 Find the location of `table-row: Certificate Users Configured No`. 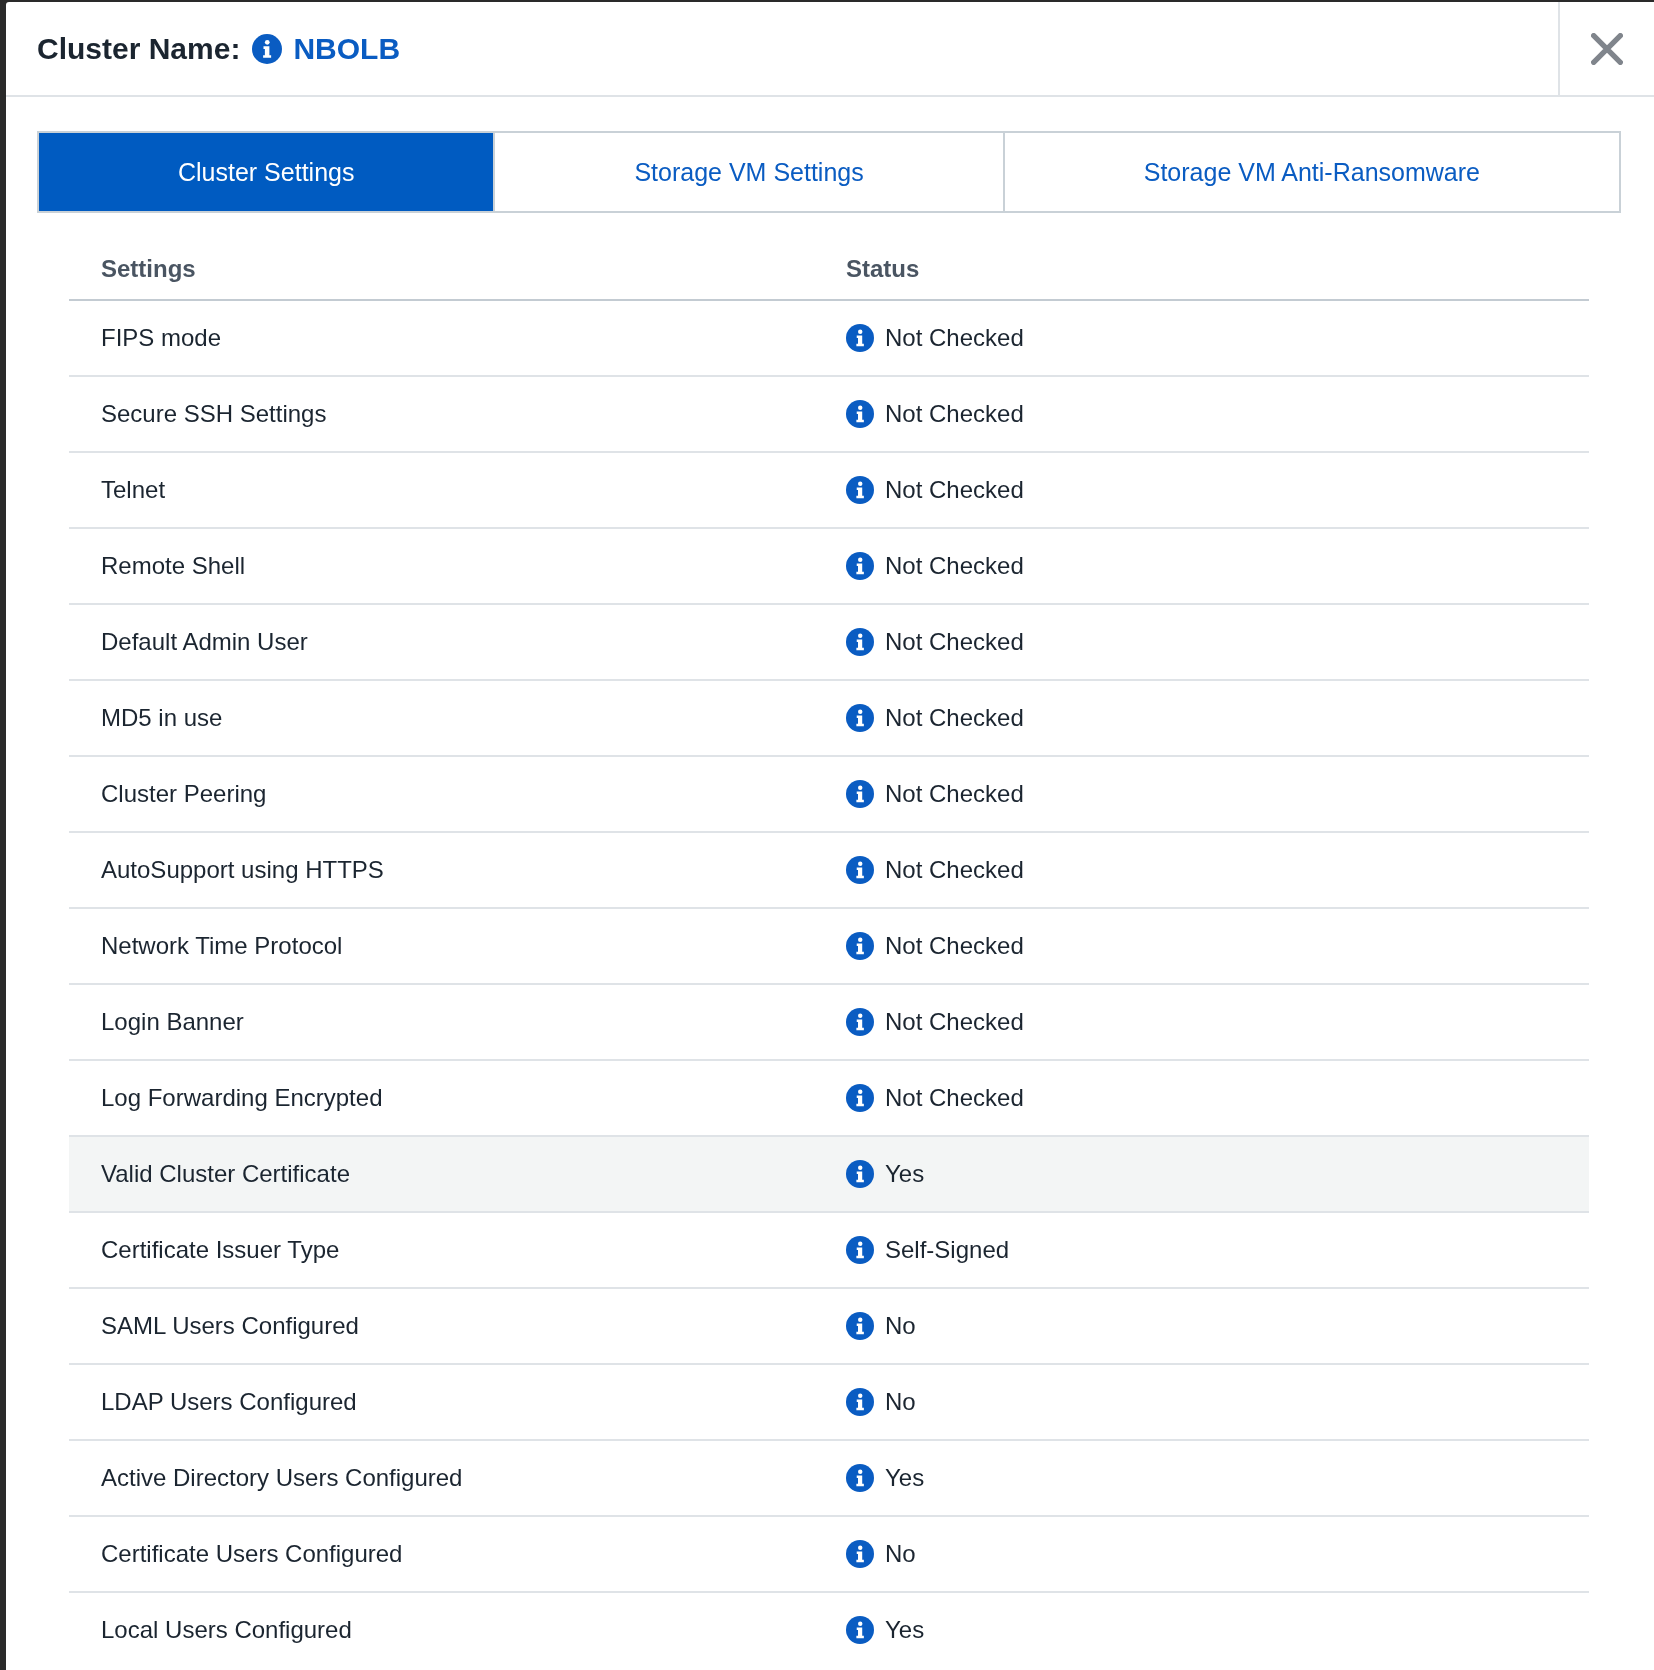

table-row: Certificate Users Configured No is located at coordinates (829, 1555).